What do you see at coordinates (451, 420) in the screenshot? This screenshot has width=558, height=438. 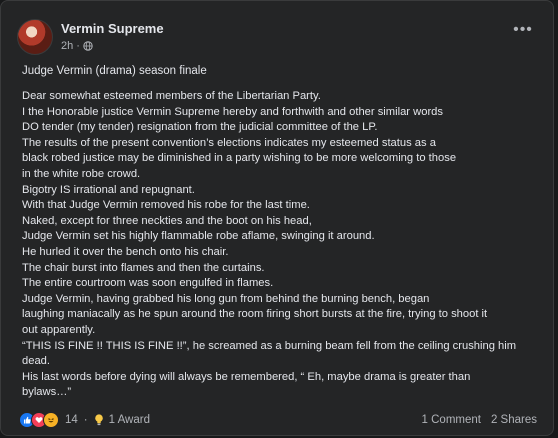 I see `comment-count: 1 Comment` at bounding box center [451, 420].